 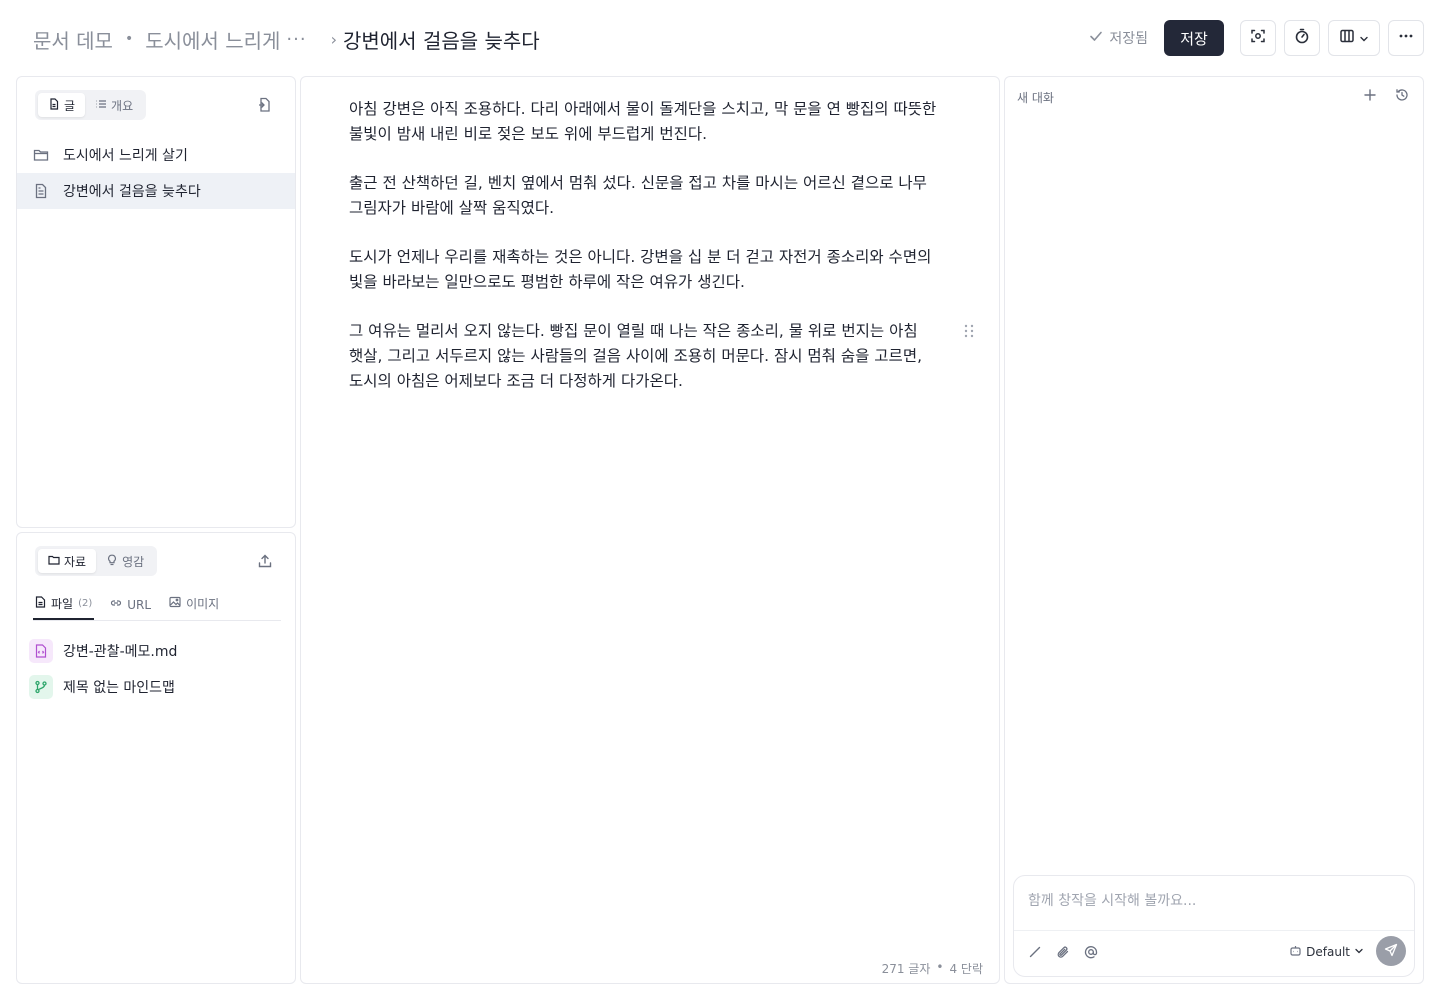 I want to click on resource-item-markdown: 강변-관찰-메모.md, so click(x=103, y=651).